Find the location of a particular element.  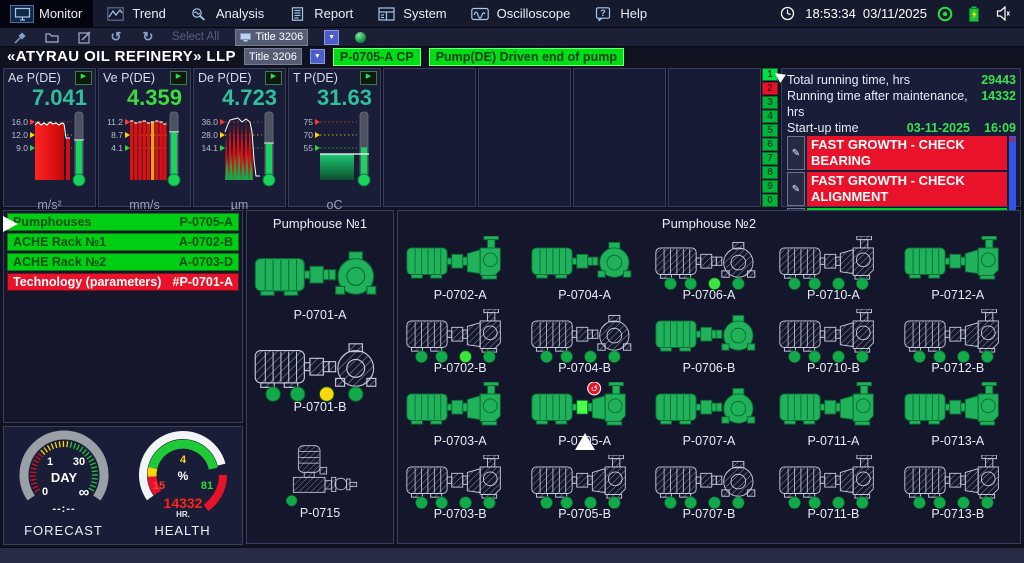

pump-p-0710-b: P-0710-B is located at coordinates (833, 342).